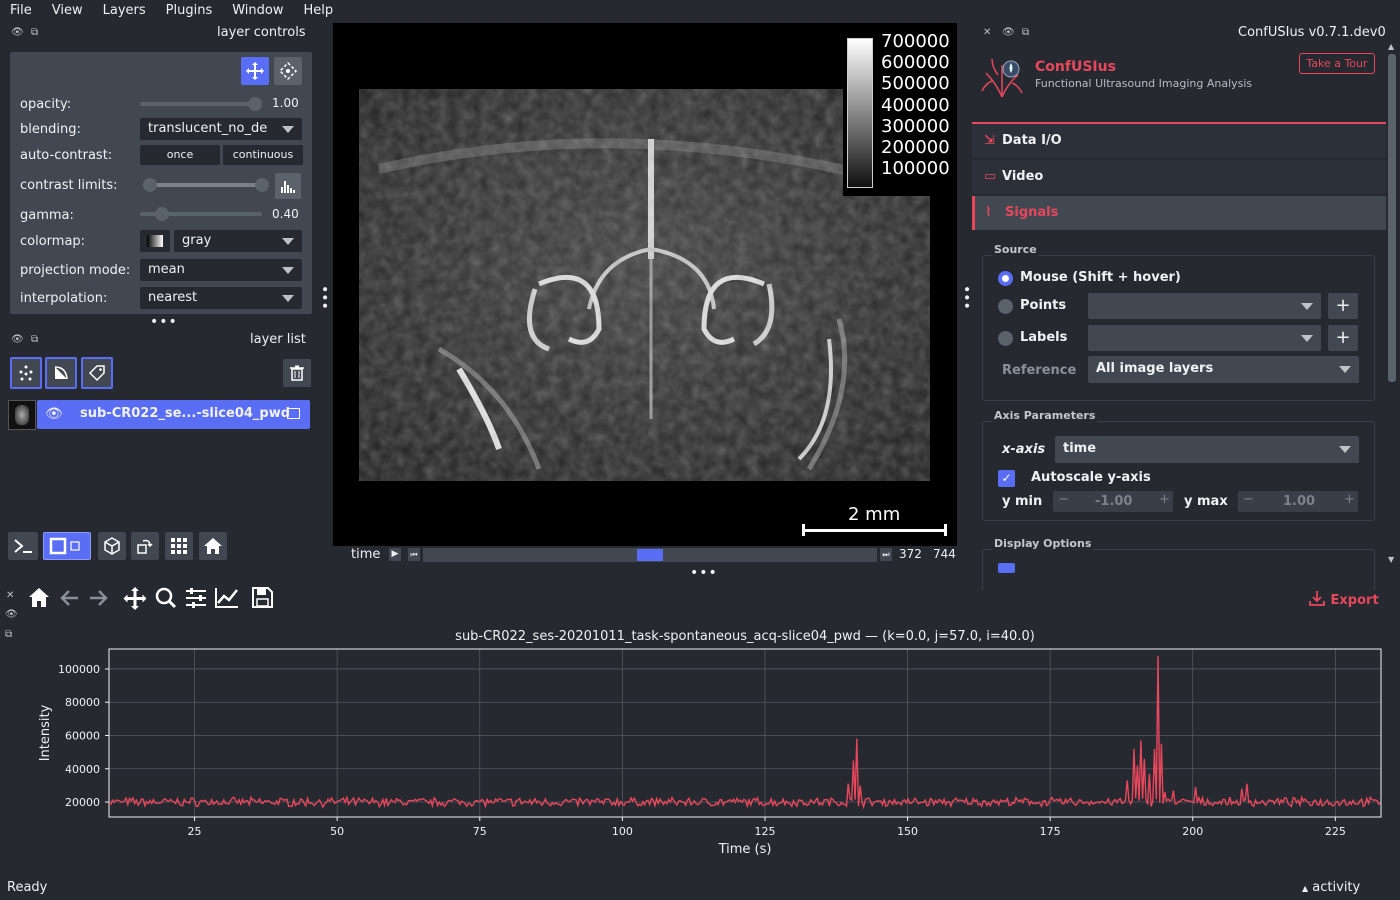  Describe the element at coordinates (1043, 337) in the screenshot. I see `labels-option-label: Labels` at that location.